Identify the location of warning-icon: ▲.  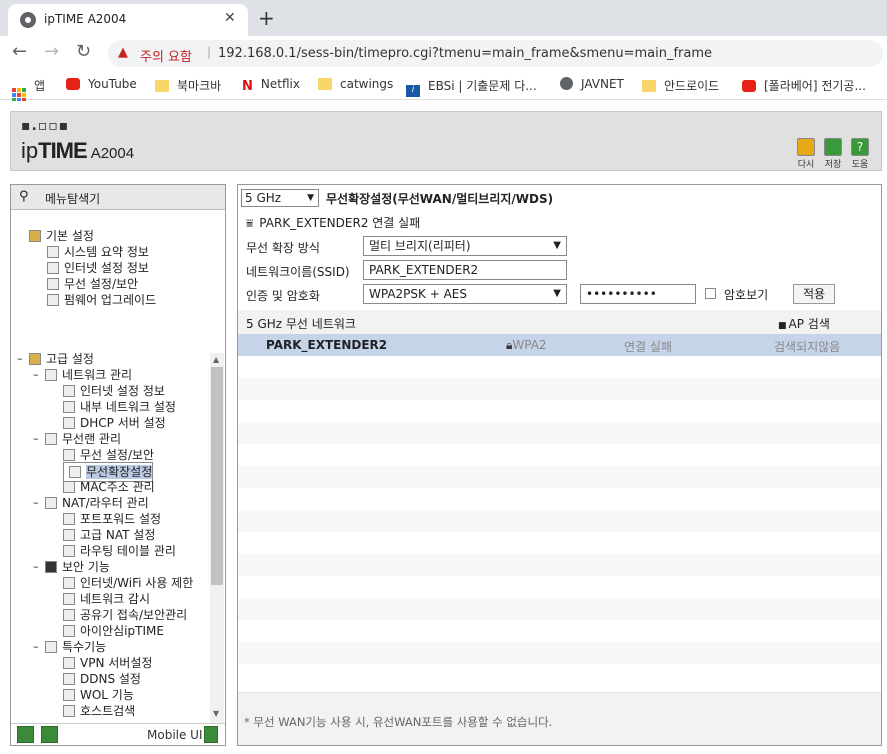
(123, 52).